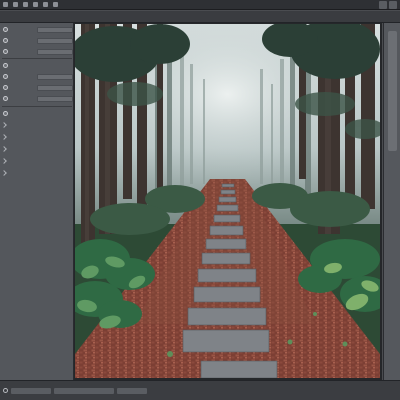 The image size is (400, 400). I want to click on tools-icon, so click(45, 4).